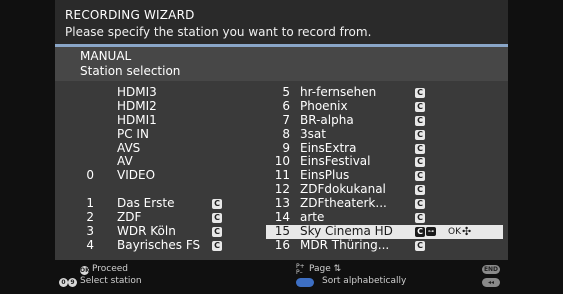 The height and width of the screenshot is (294, 563). I want to click on station-item: 2 ZDF C, so click(151, 217).